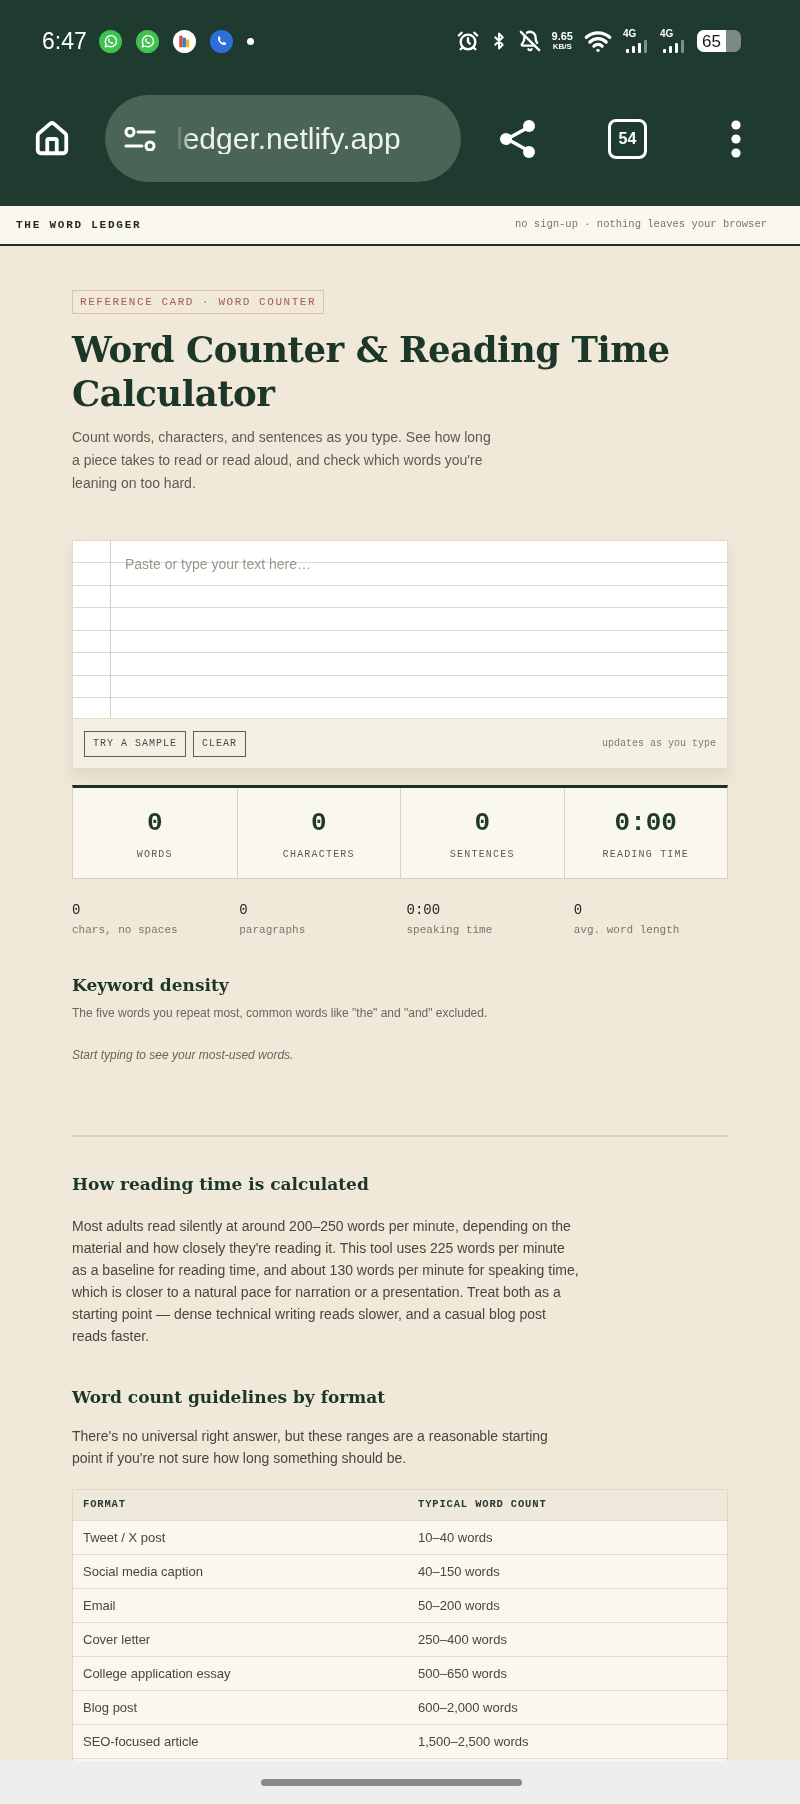 Image resolution: width=800 pixels, height=1804 pixels. I want to click on network-speed-value: 9.65, so click(562, 36).